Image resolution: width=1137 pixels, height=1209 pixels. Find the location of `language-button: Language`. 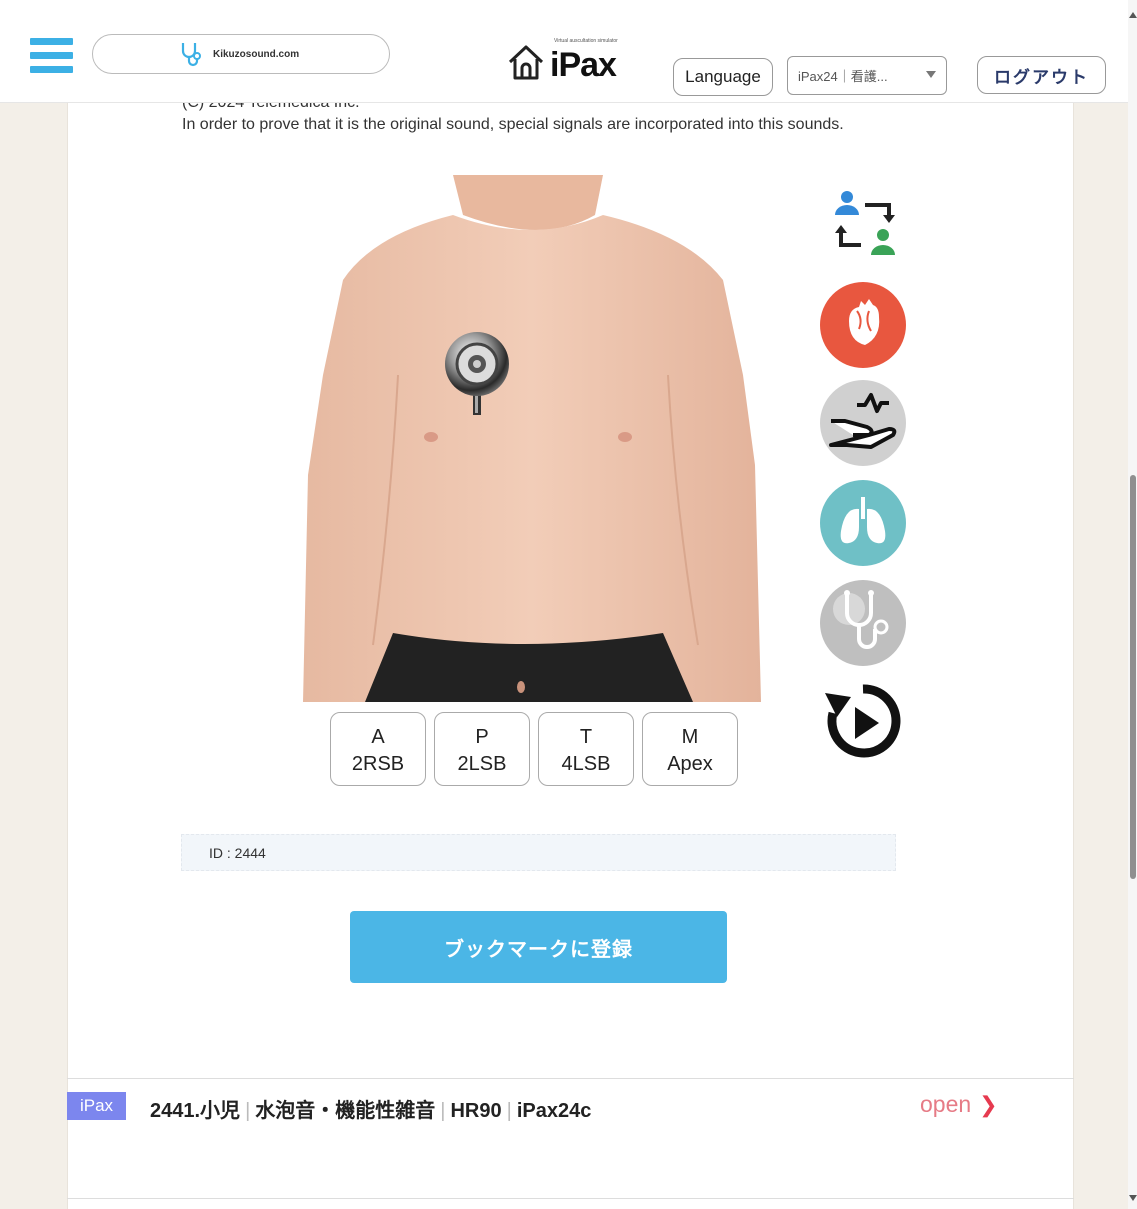

language-button: Language is located at coordinates (723, 77).